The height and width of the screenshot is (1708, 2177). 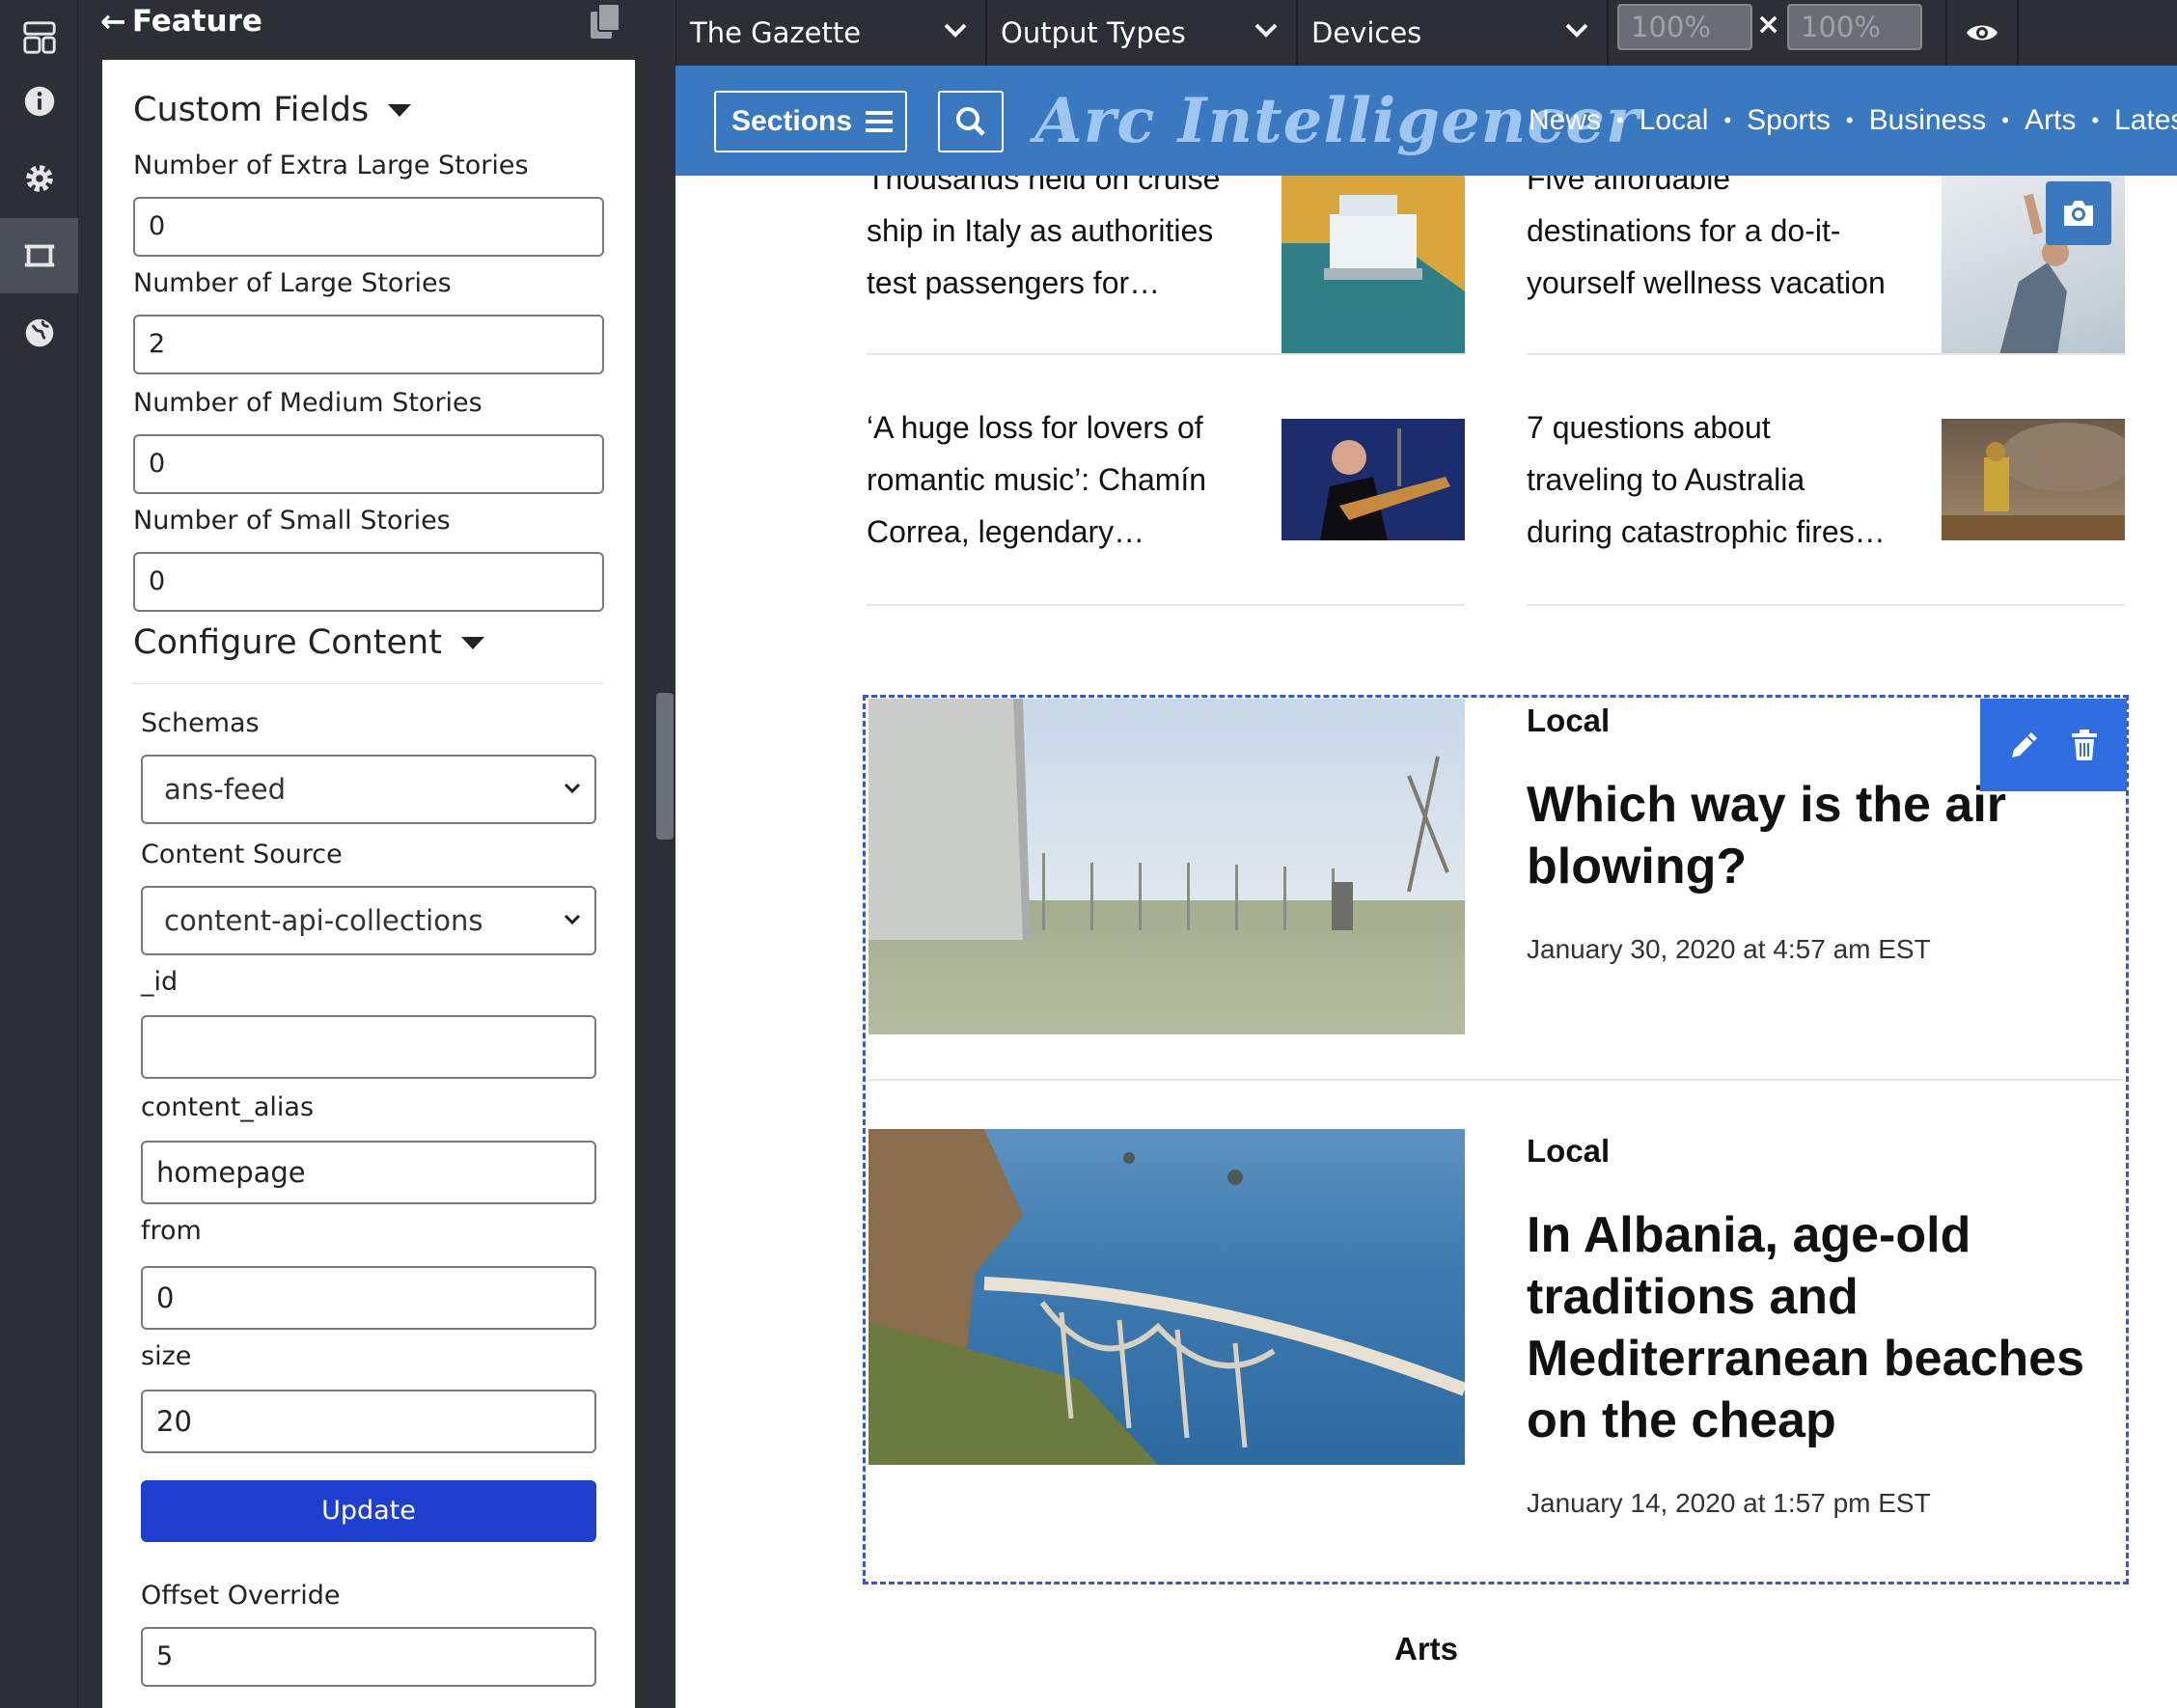 What do you see at coordinates (368, 344) in the screenshot?
I see `large-stories-input: 2` at bounding box center [368, 344].